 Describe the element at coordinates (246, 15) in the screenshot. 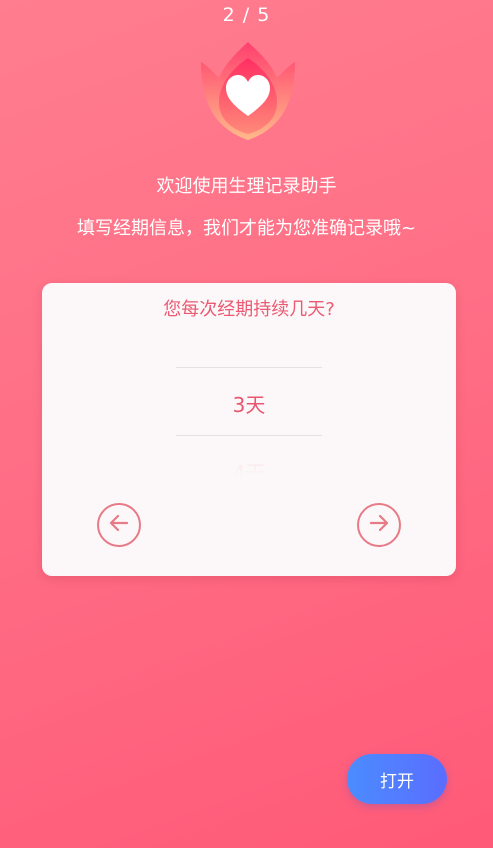

I see `page-indicator: 2 / 5` at that location.